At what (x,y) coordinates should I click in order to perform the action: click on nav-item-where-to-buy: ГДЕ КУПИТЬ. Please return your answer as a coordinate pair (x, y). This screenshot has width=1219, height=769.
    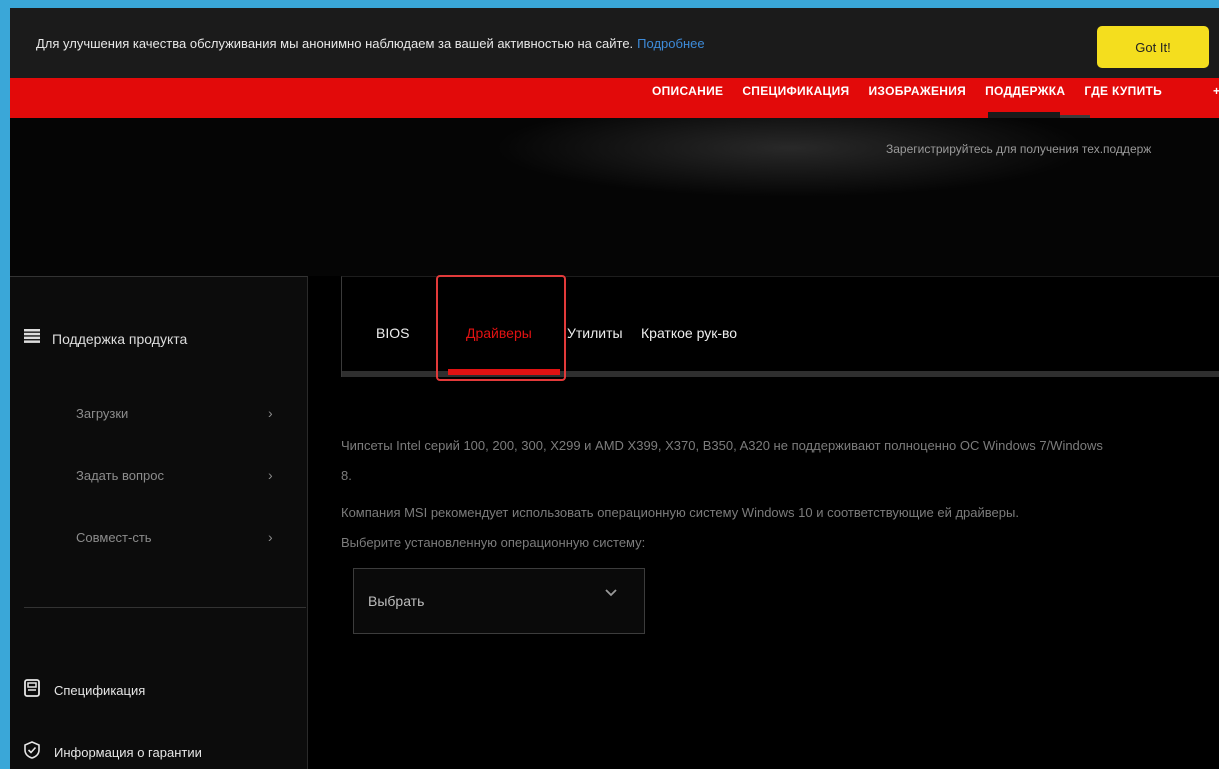
    Looking at the image, I should click on (1123, 91).